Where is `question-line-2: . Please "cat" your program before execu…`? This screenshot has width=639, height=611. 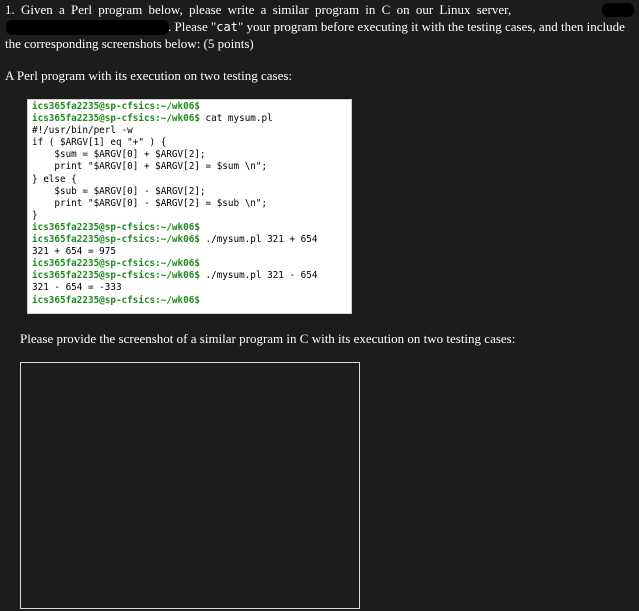
question-line-2: . Please "cat" your program before execu… is located at coordinates (396, 27).